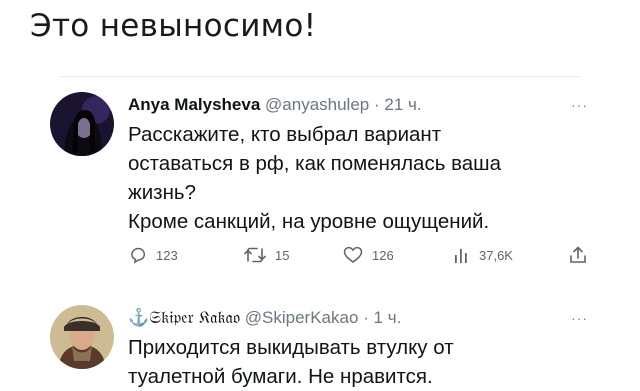 The width and height of the screenshot is (640, 391). Describe the element at coordinates (402, 104) in the screenshot. I see `tweet1-time: 21 ч.` at that location.